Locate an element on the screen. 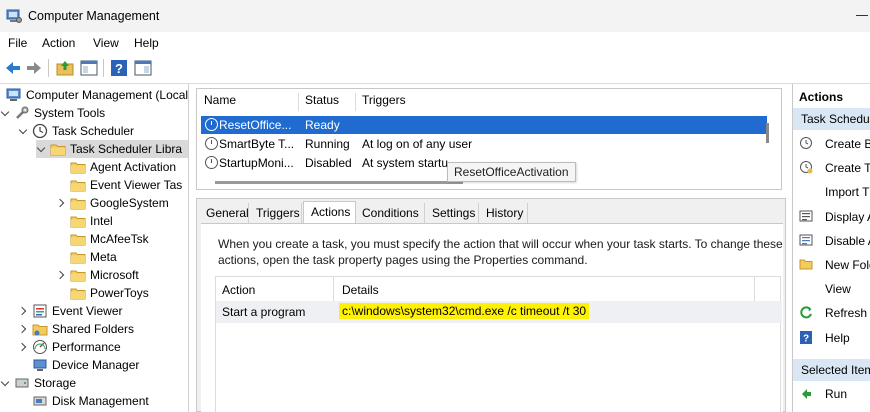 Image resolution: width=870 pixels, height=412 pixels. column-header-status: Status is located at coordinates (322, 100).